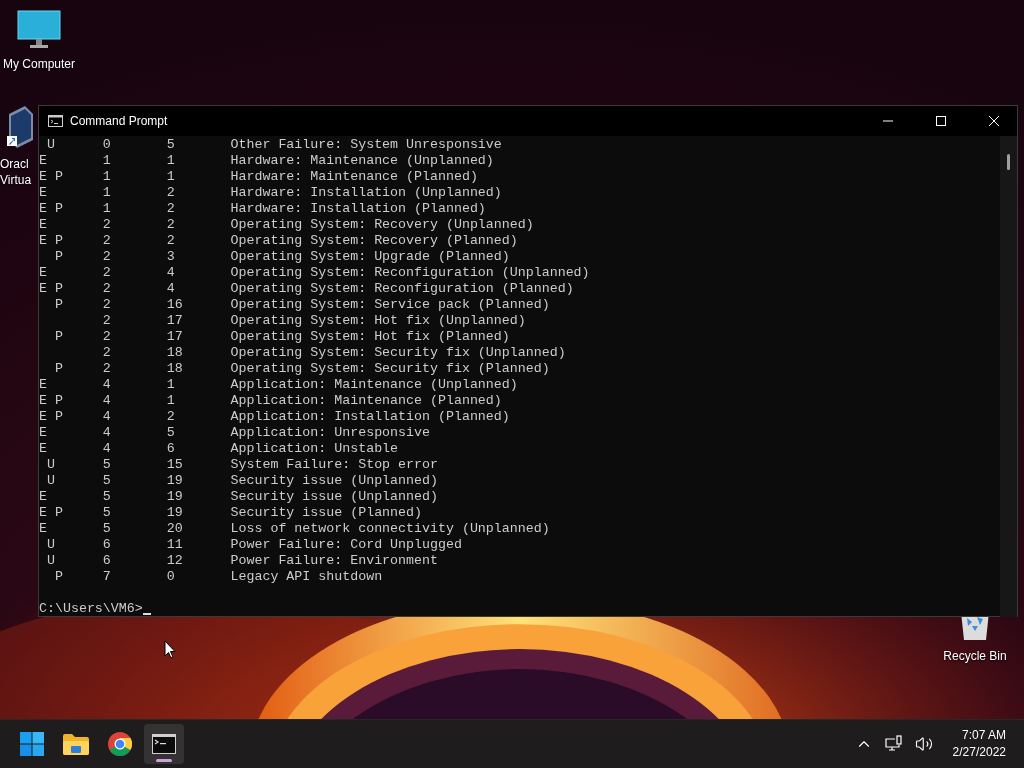 This screenshot has height=768, width=1024. I want to click on console-line: E 1 1 Hardware: Maintenance (Unplanned), so click(267, 161).